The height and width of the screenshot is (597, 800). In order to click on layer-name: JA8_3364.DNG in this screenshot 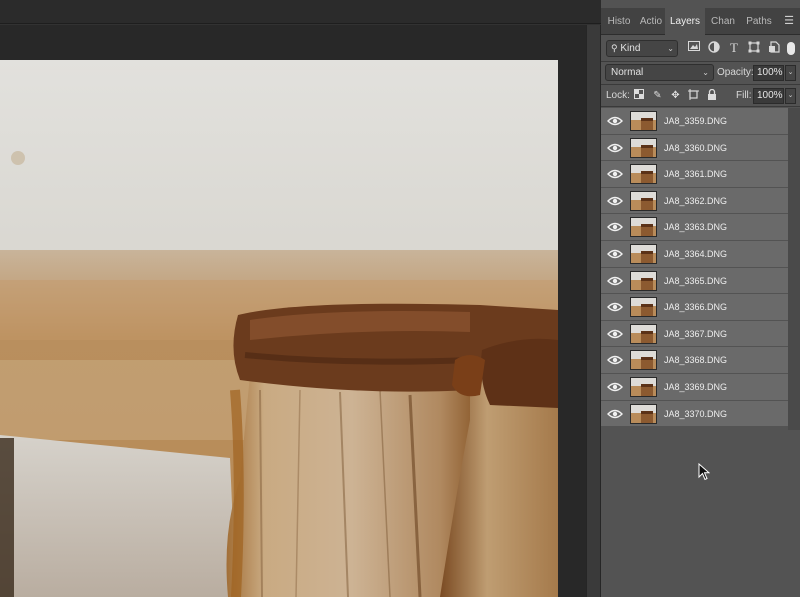, I will do `click(696, 253)`.